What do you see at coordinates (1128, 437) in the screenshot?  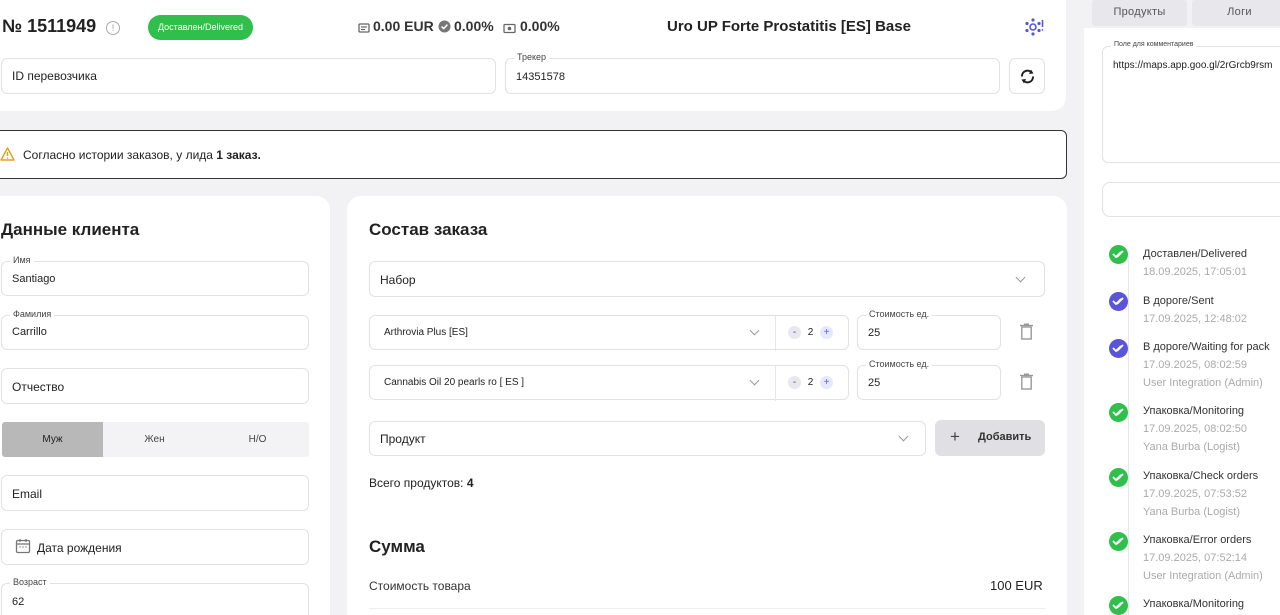 I see `timeline-line` at bounding box center [1128, 437].